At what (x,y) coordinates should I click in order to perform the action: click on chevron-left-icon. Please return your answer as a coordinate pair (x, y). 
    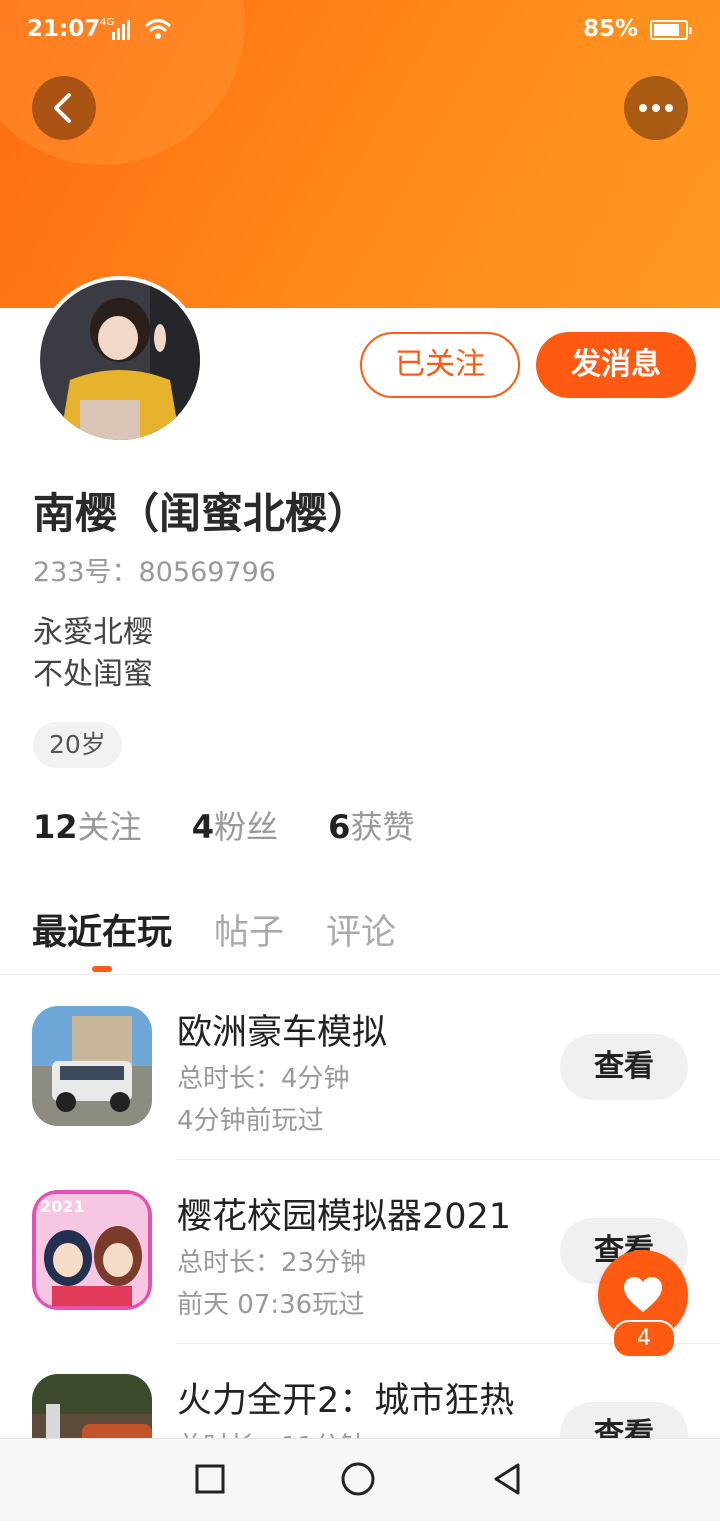
    Looking at the image, I should click on (62, 108).